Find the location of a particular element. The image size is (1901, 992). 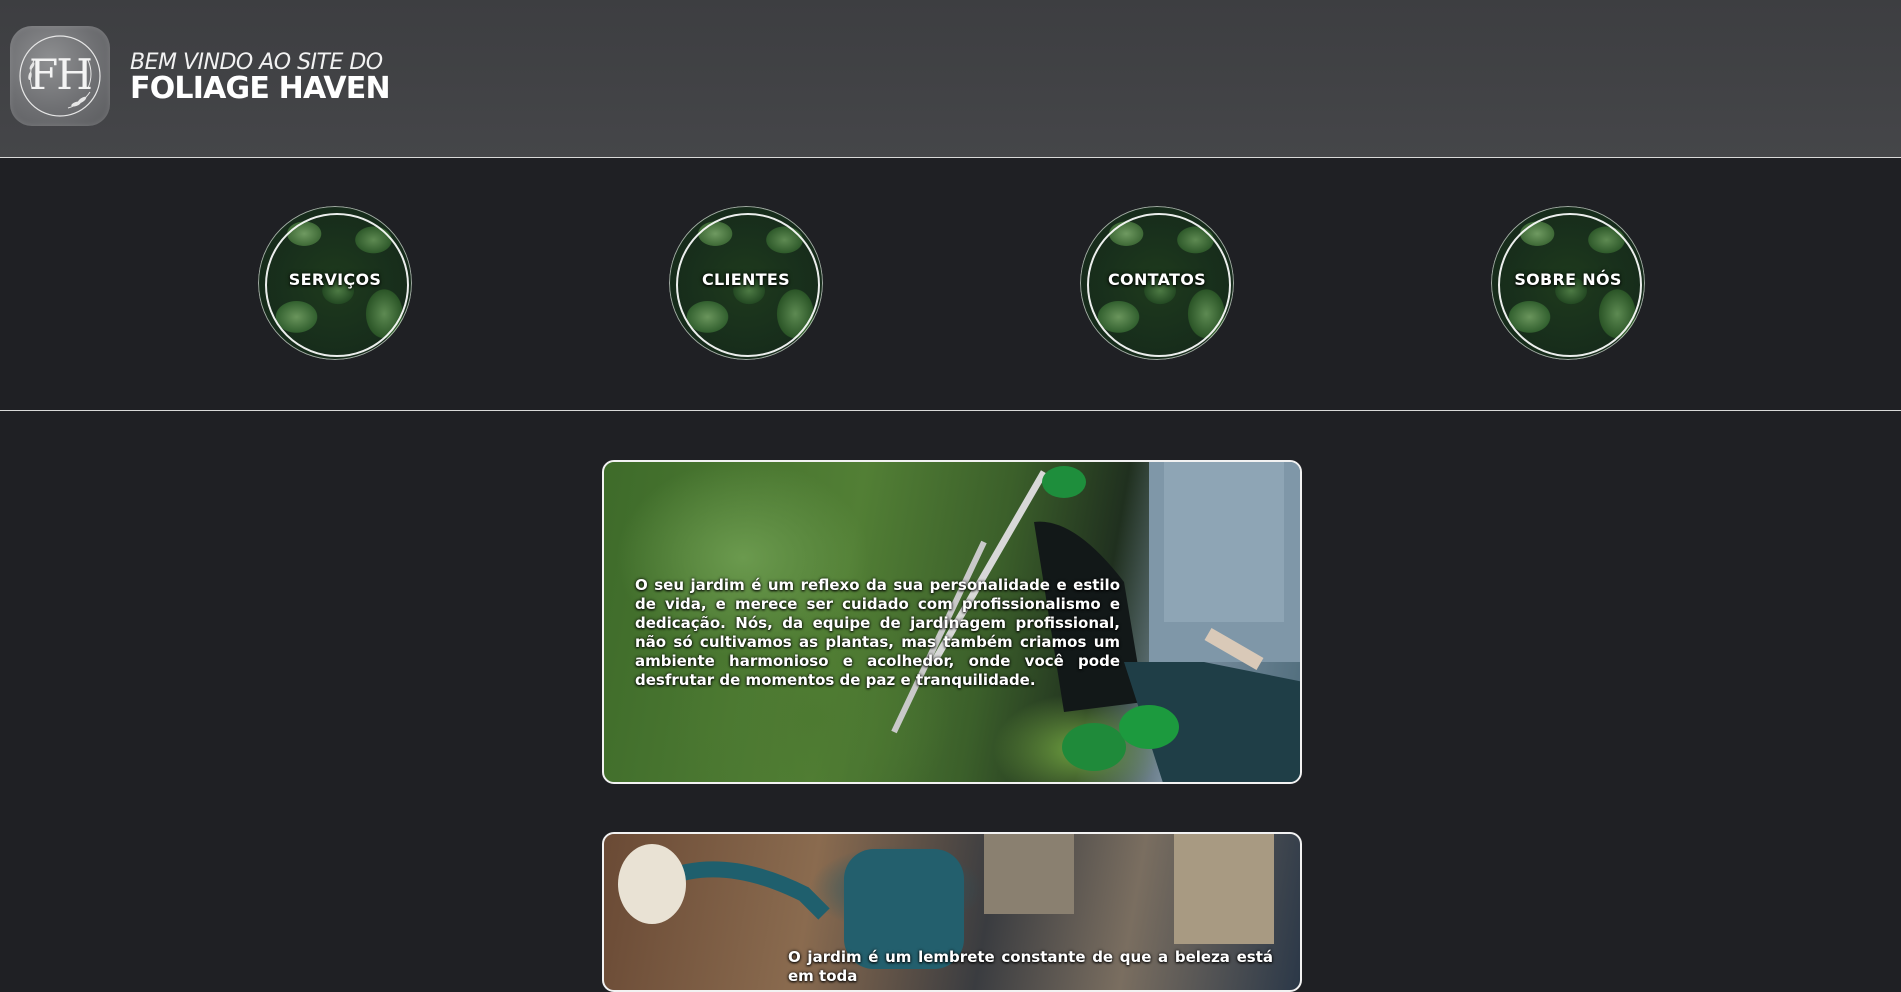

nav-contatos-button: CONTATOS is located at coordinates (1157, 283).